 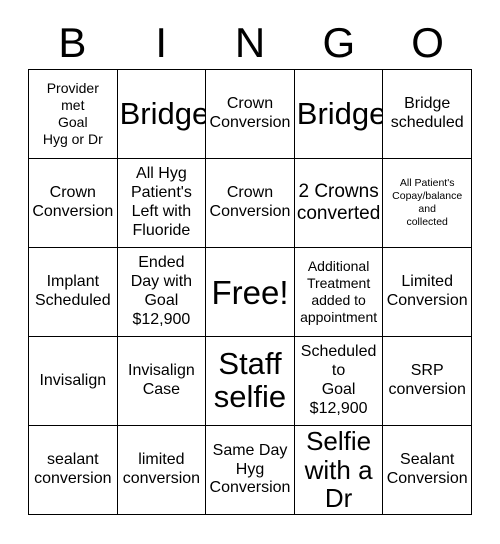 I want to click on bingo-cell-g4: Scheduled to Goal $12,900, so click(x=339, y=381).